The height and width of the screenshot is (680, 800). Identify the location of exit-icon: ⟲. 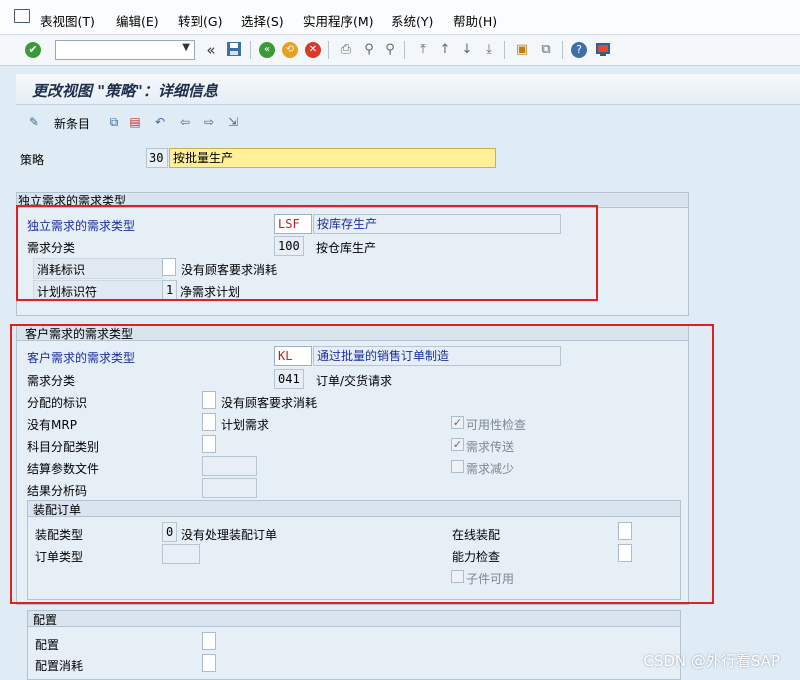
(290, 50).